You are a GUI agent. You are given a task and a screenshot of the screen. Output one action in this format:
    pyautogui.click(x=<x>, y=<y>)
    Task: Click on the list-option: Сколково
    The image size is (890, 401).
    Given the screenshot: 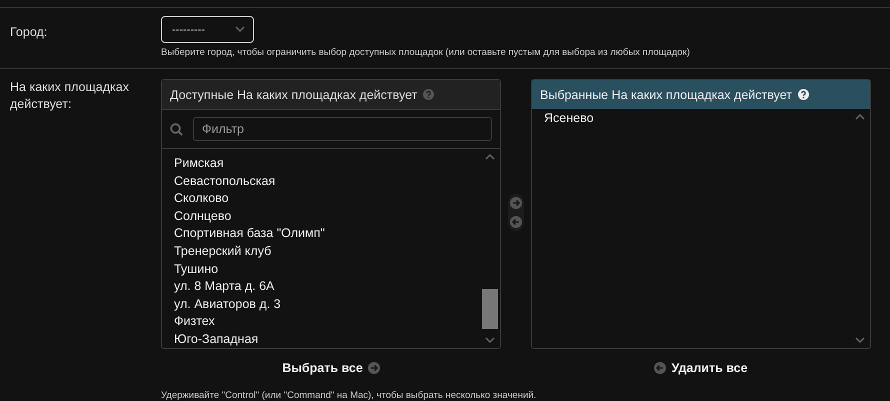 What is the action you would take?
    pyautogui.click(x=337, y=199)
    